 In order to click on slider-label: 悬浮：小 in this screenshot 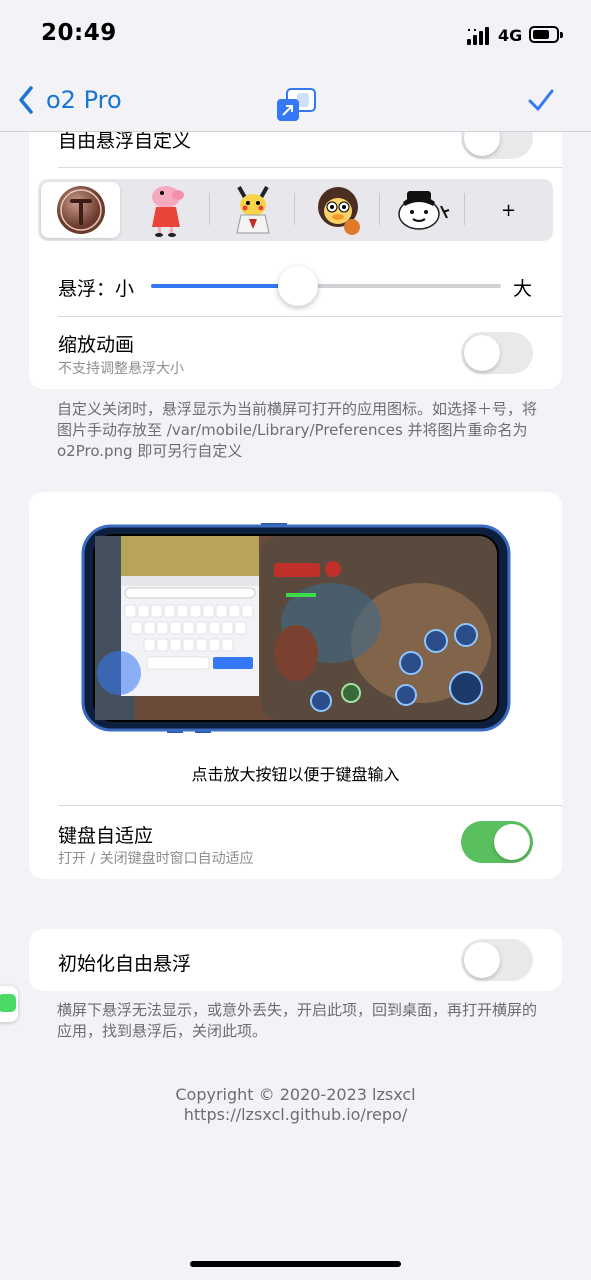, I will do `click(96, 289)`.